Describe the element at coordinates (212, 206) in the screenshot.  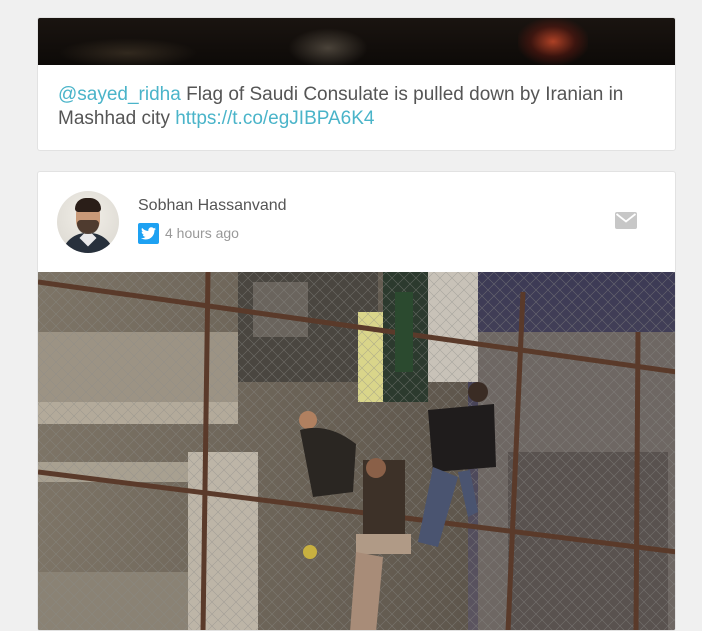
I see `author-name: Sobhan Hassanvand` at that location.